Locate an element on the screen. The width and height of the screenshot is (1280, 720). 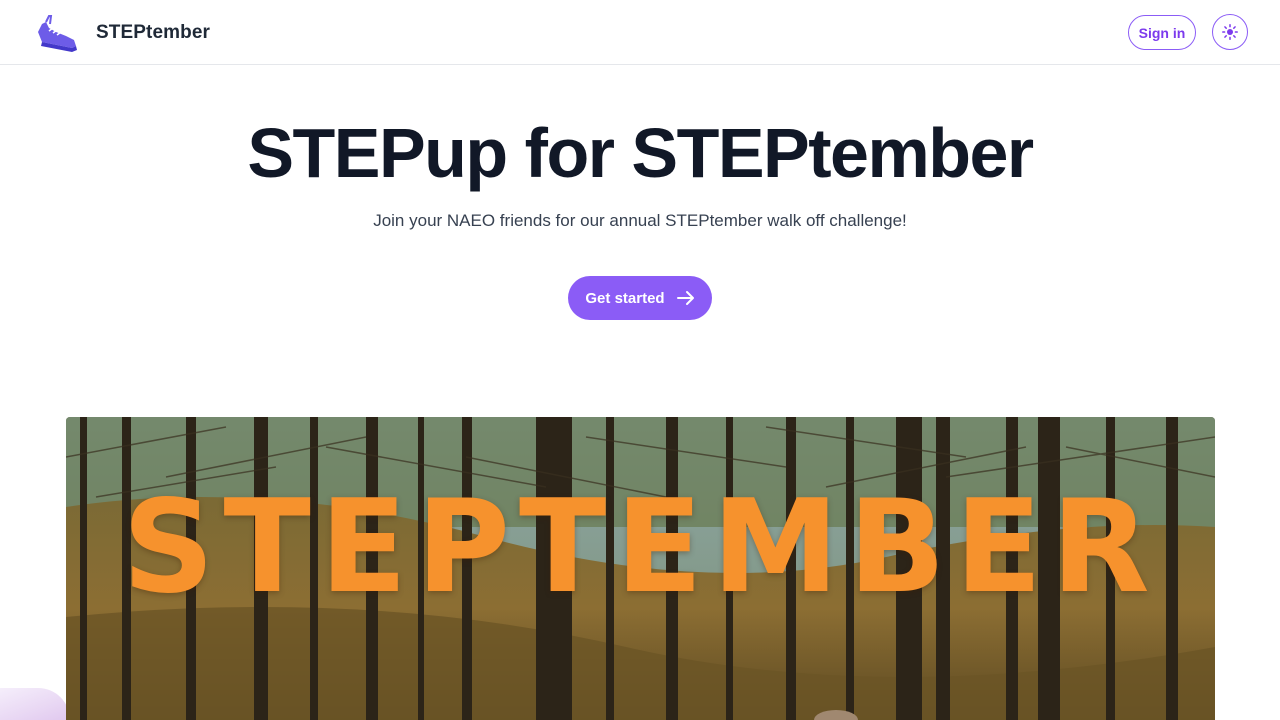
get-started-label: Get started is located at coordinates (625, 298).